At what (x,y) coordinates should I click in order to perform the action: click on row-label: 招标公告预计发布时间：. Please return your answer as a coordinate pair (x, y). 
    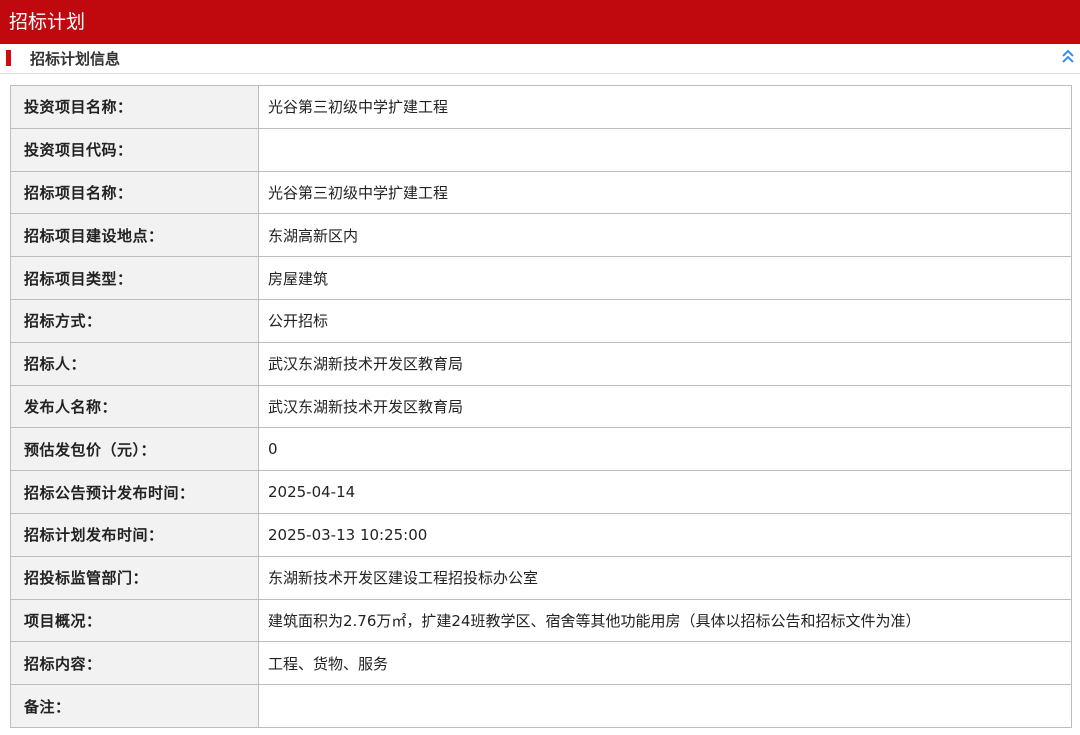
    Looking at the image, I should click on (134, 492).